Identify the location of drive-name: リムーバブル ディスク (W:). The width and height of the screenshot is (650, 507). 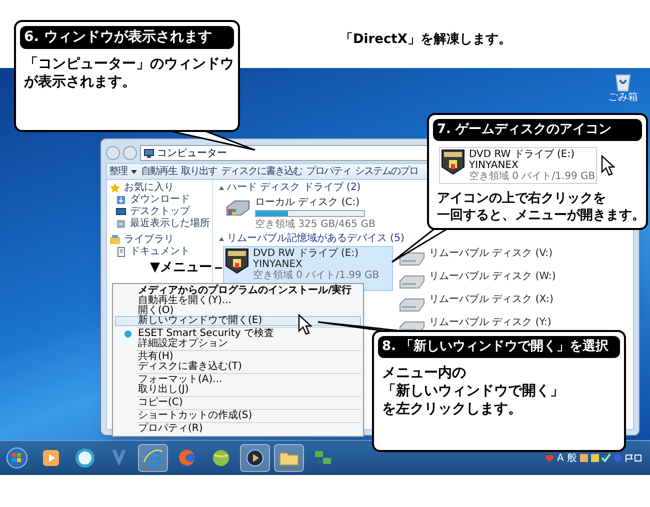
(492, 276).